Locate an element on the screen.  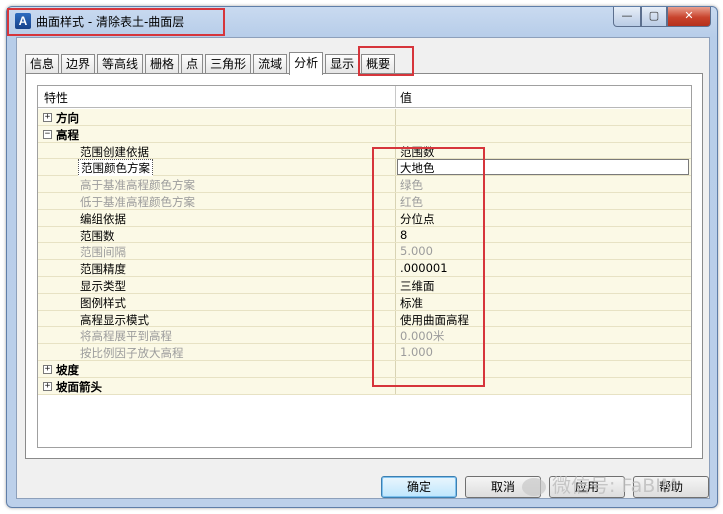
property-label: 显示类型 is located at coordinates (103, 285).